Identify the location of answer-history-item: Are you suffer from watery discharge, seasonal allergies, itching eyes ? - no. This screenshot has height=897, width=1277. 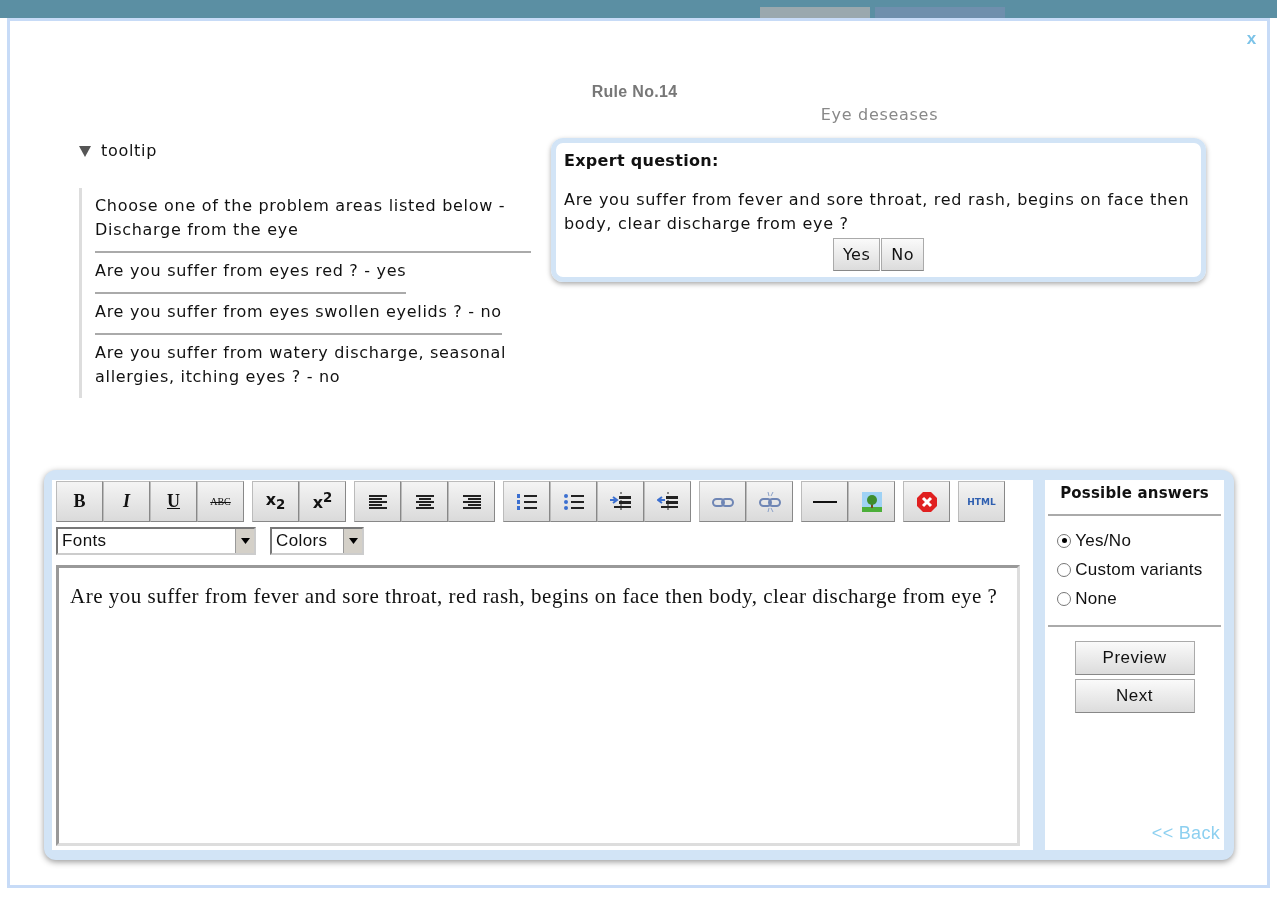
(301, 365).